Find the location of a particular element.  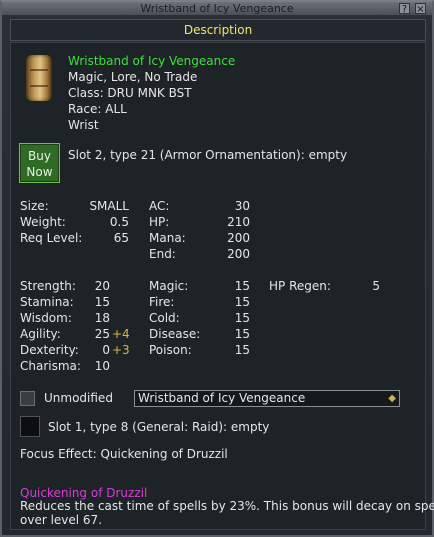

resist-label: Fire: is located at coordinates (162, 302).